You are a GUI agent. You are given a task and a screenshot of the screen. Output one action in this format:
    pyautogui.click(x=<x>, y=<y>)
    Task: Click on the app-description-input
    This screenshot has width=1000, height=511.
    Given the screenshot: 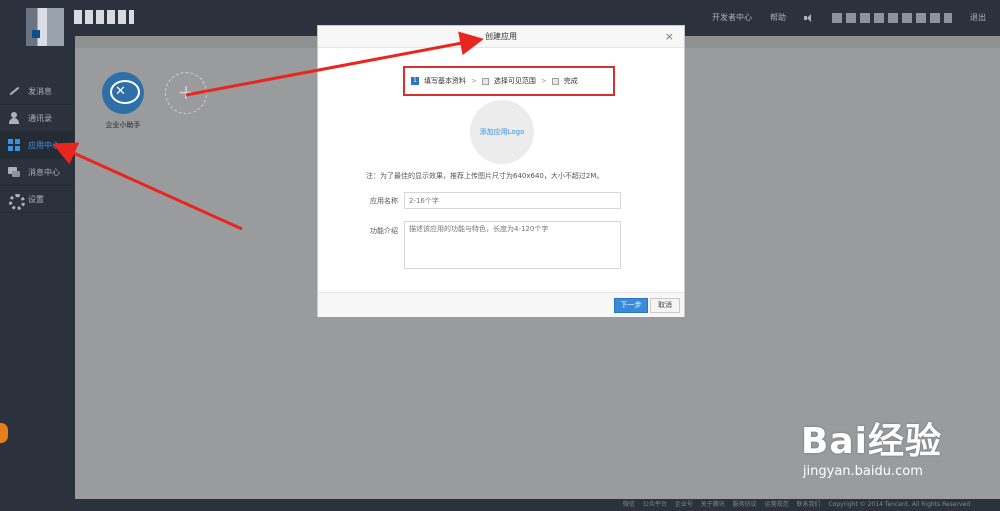 What is the action you would take?
    pyautogui.click(x=512, y=245)
    